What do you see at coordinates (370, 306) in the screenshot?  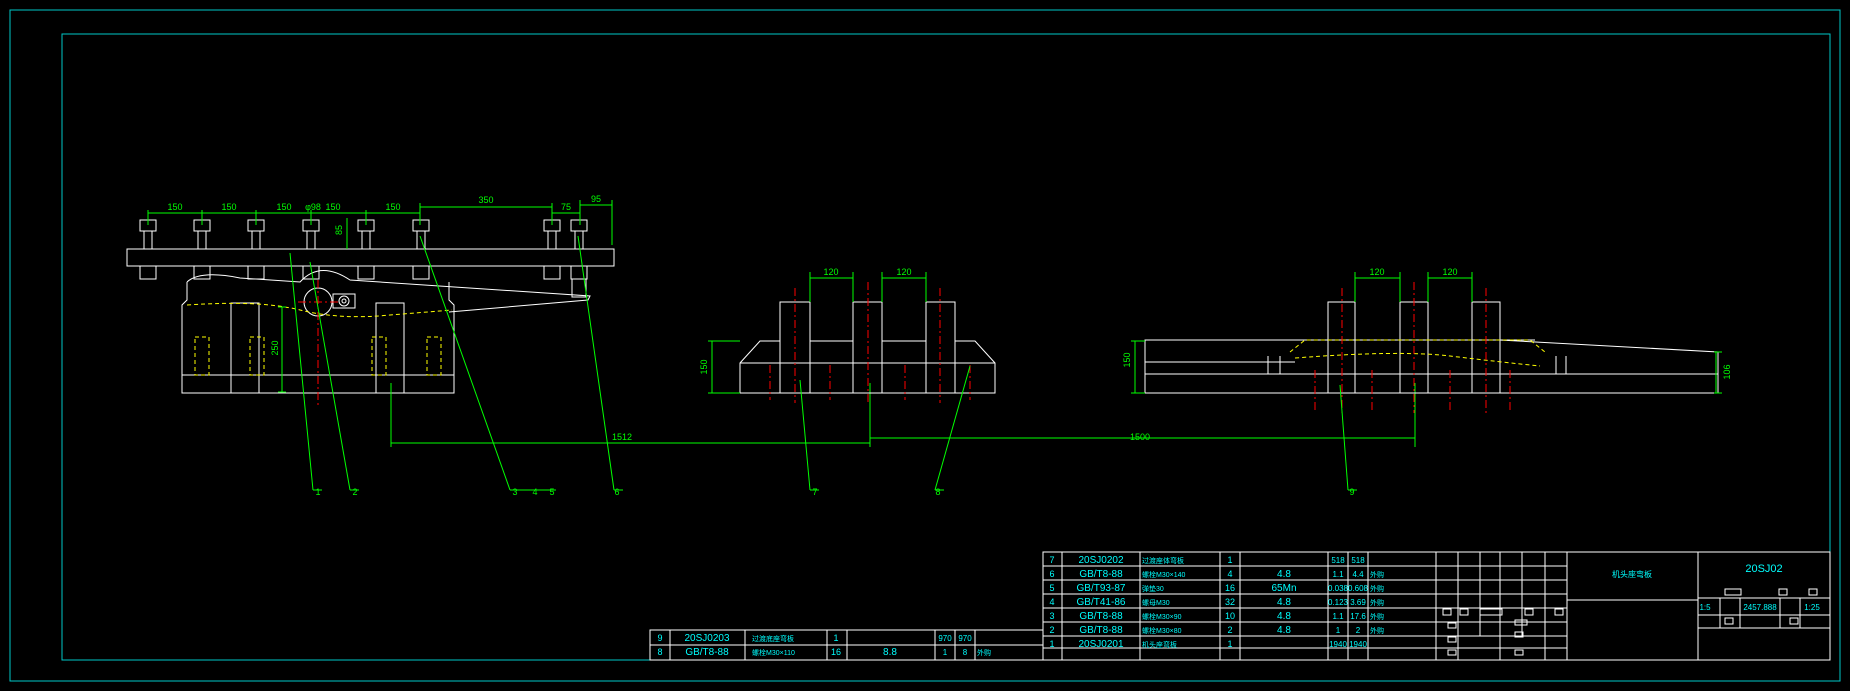 I see `left-view-geometry` at bounding box center [370, 306].